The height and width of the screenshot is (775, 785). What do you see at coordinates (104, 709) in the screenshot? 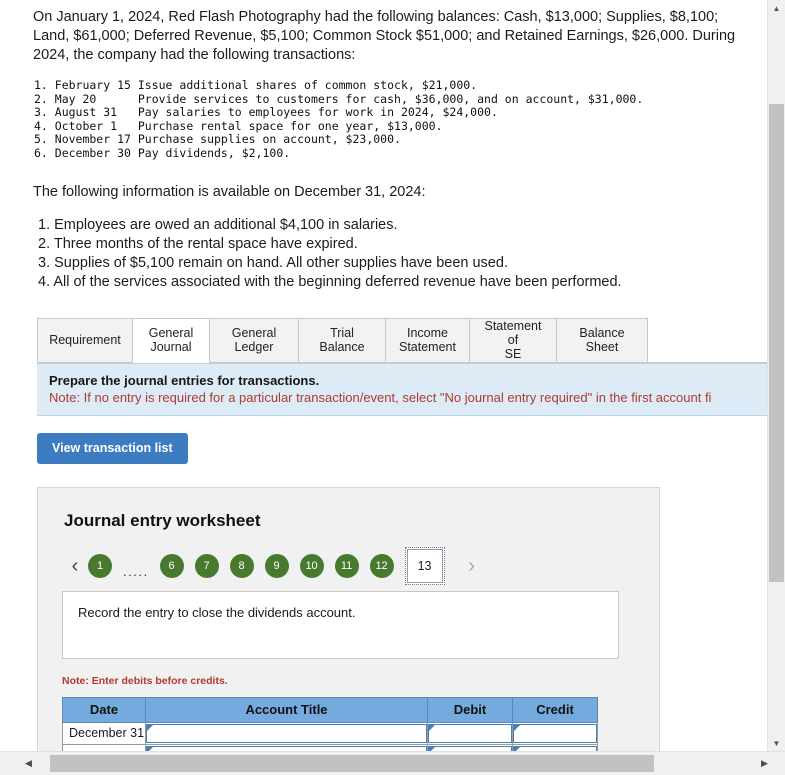
I see `column-header-date: Date` at bounding box center [104, 709].